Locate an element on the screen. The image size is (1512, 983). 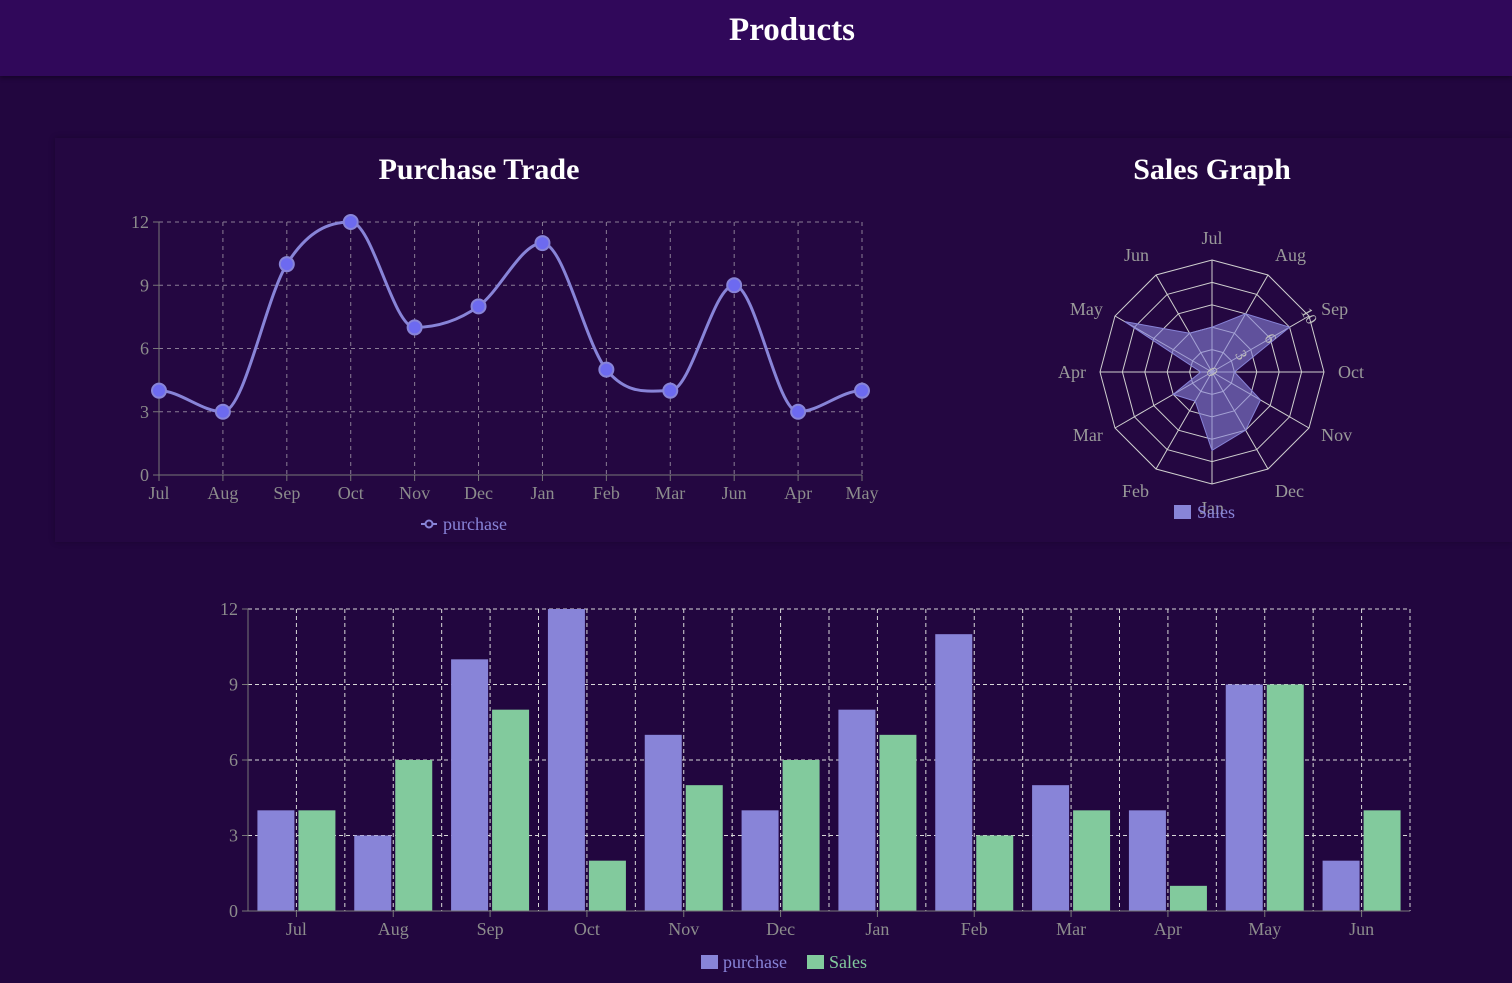
radar-category-label: Apr is located at coordinates (1072, 372).